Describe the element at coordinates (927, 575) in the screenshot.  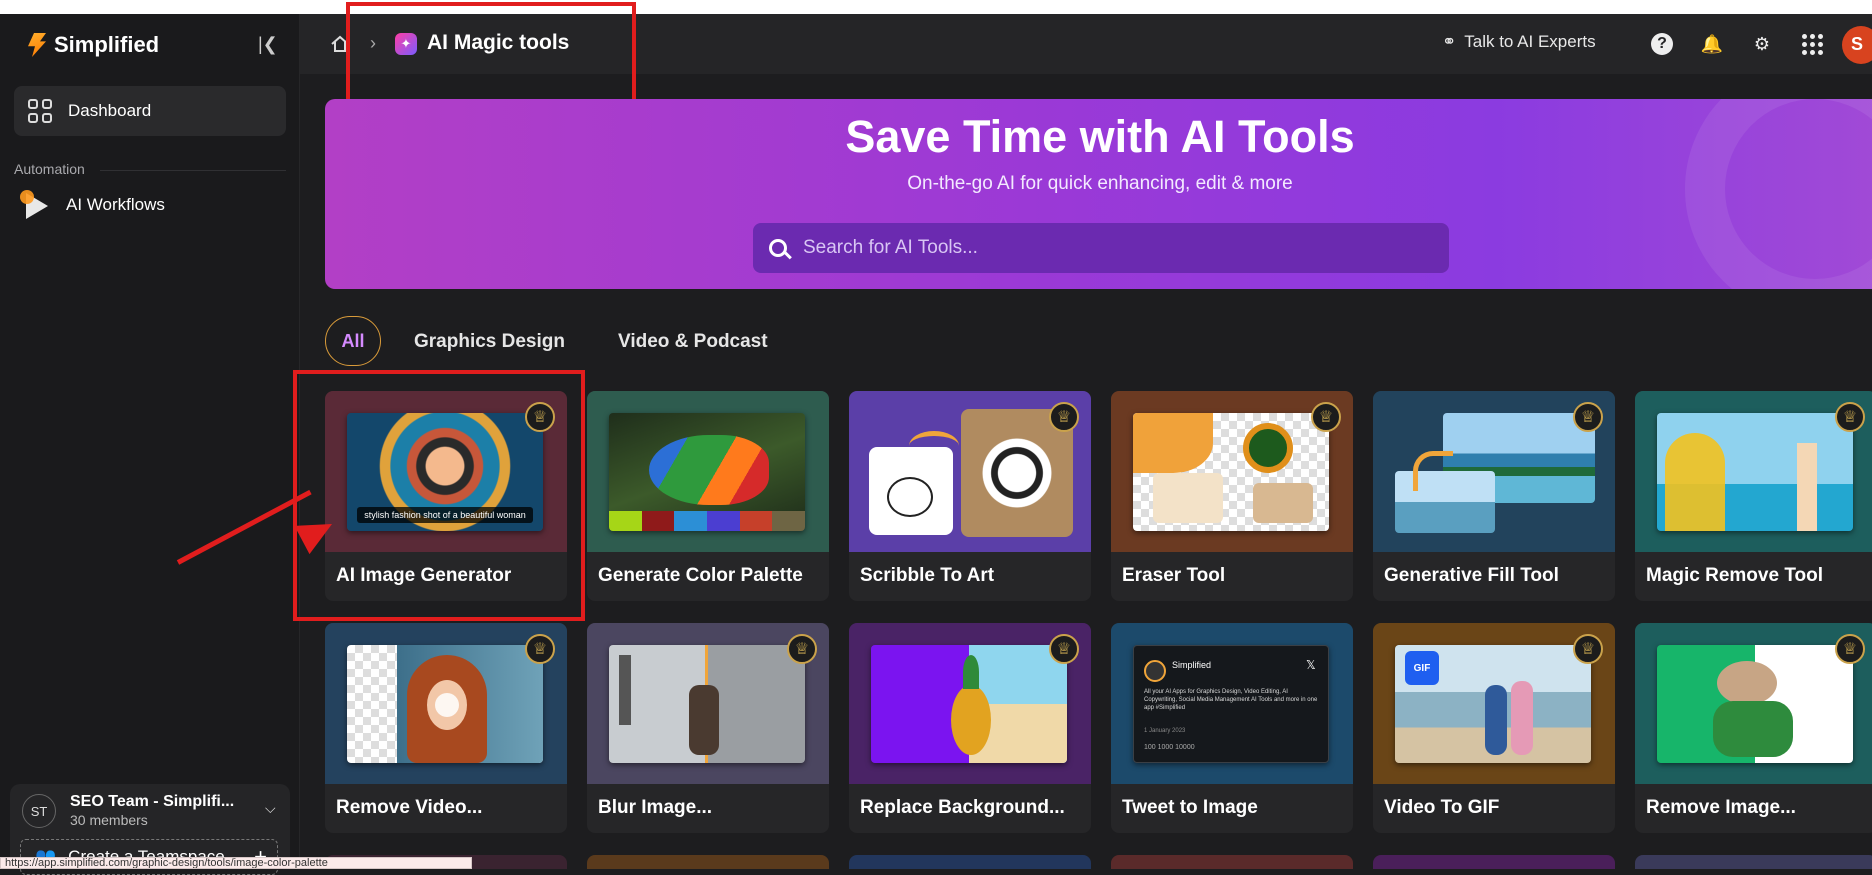
I see `card-title: Scribble To Art` at that location.